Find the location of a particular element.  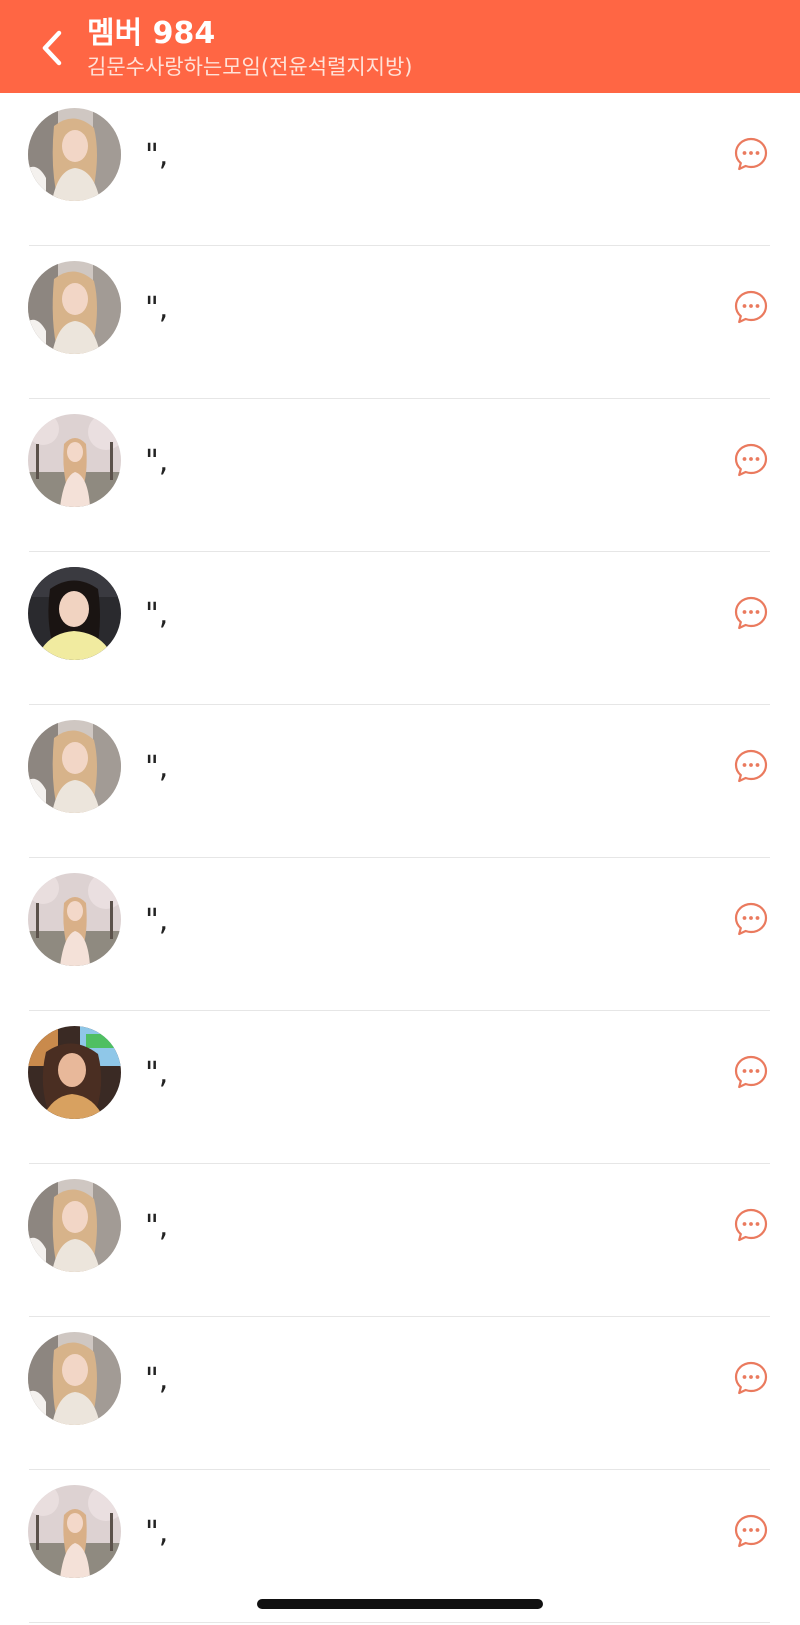

back-button is located at coordinates (52, 48).